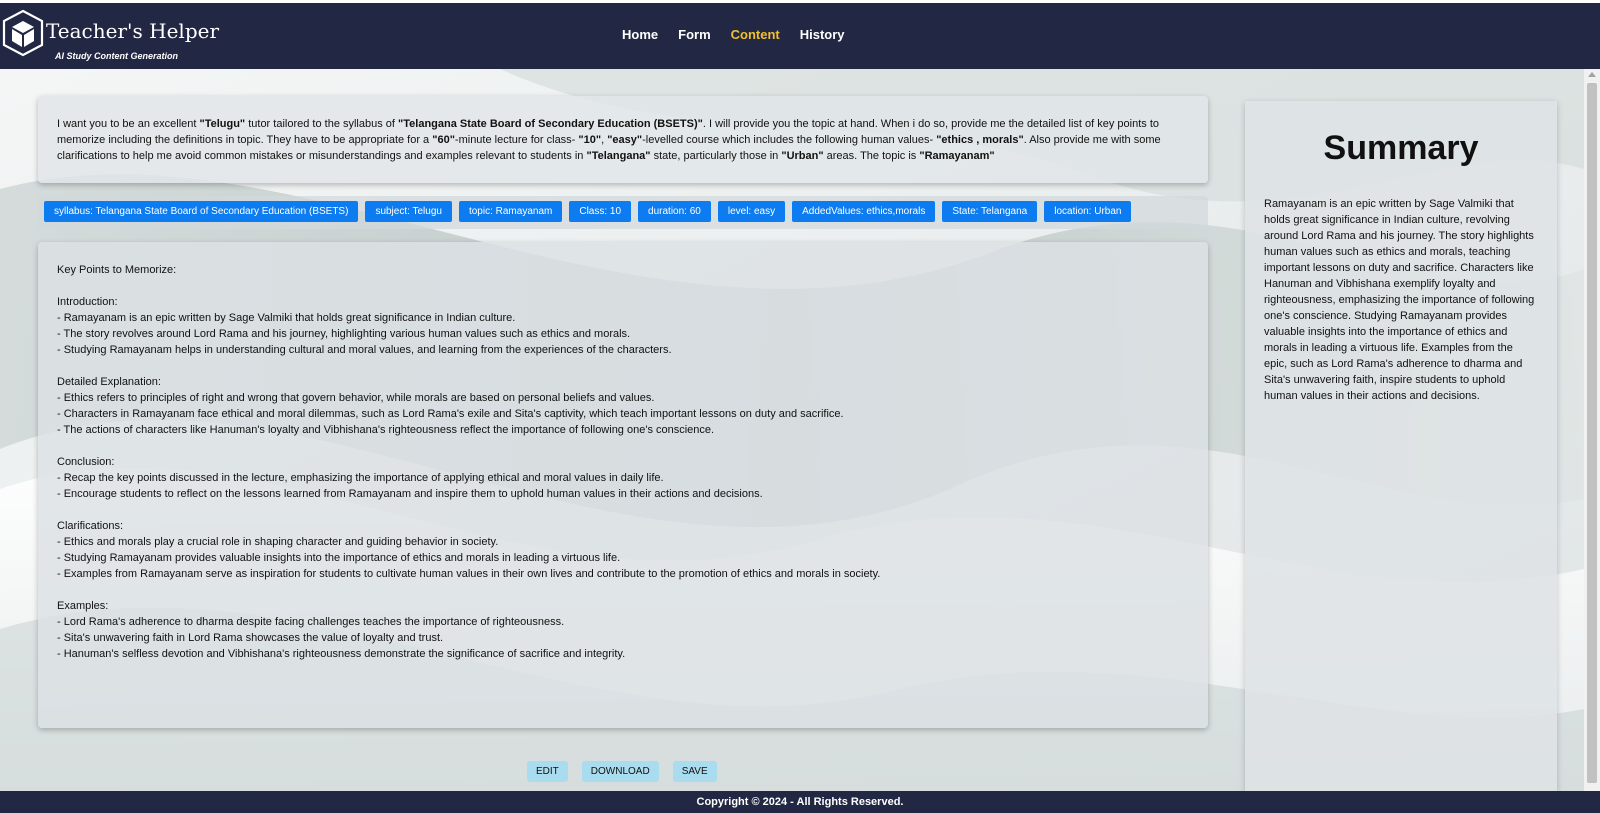  Describe the element at coordinates (547, 771) in the screenshot. I see `edit-button: EDIT` at that location.